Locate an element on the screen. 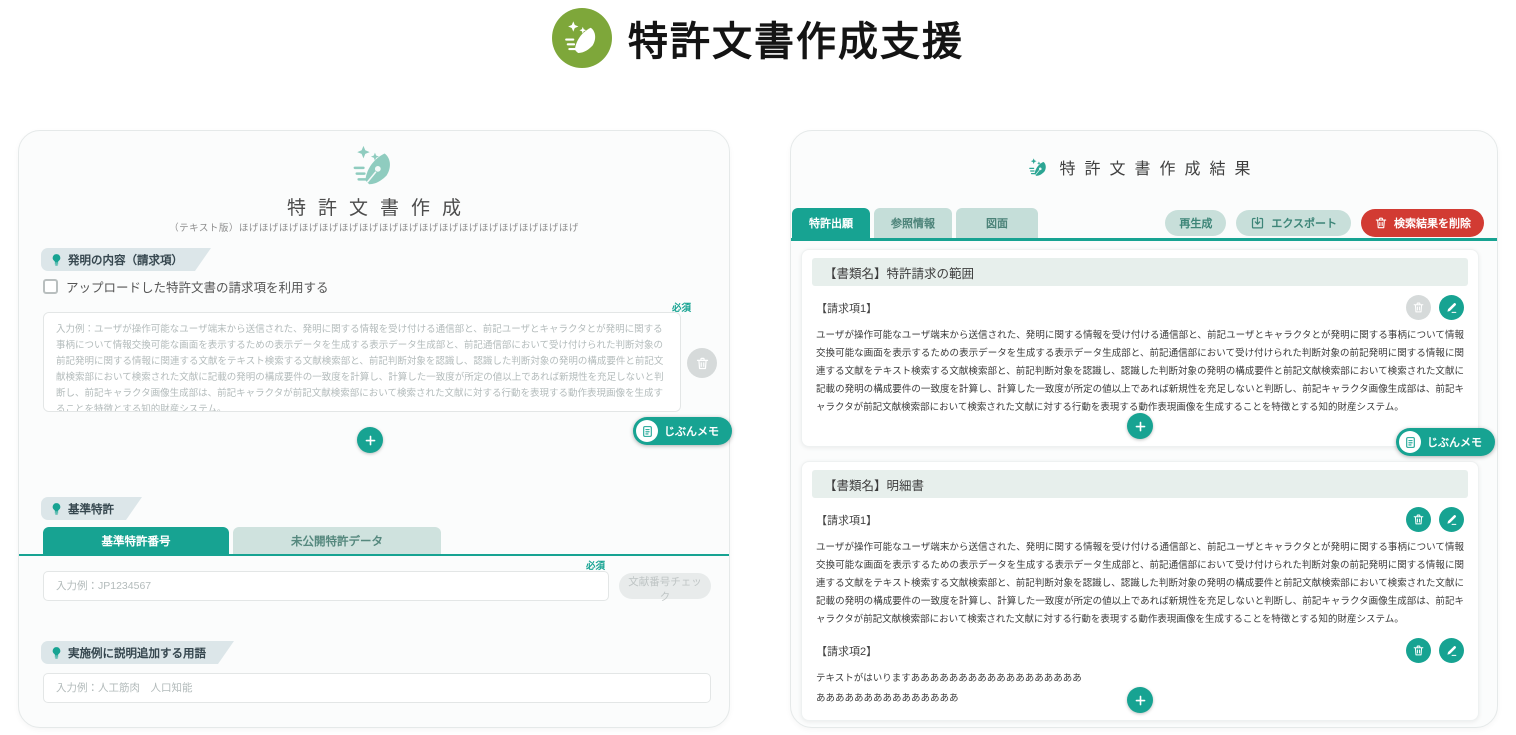 The width and height of the screenshot is (1516, 735). export-button-label: エクスポート is located at coordinates (1304, 224).